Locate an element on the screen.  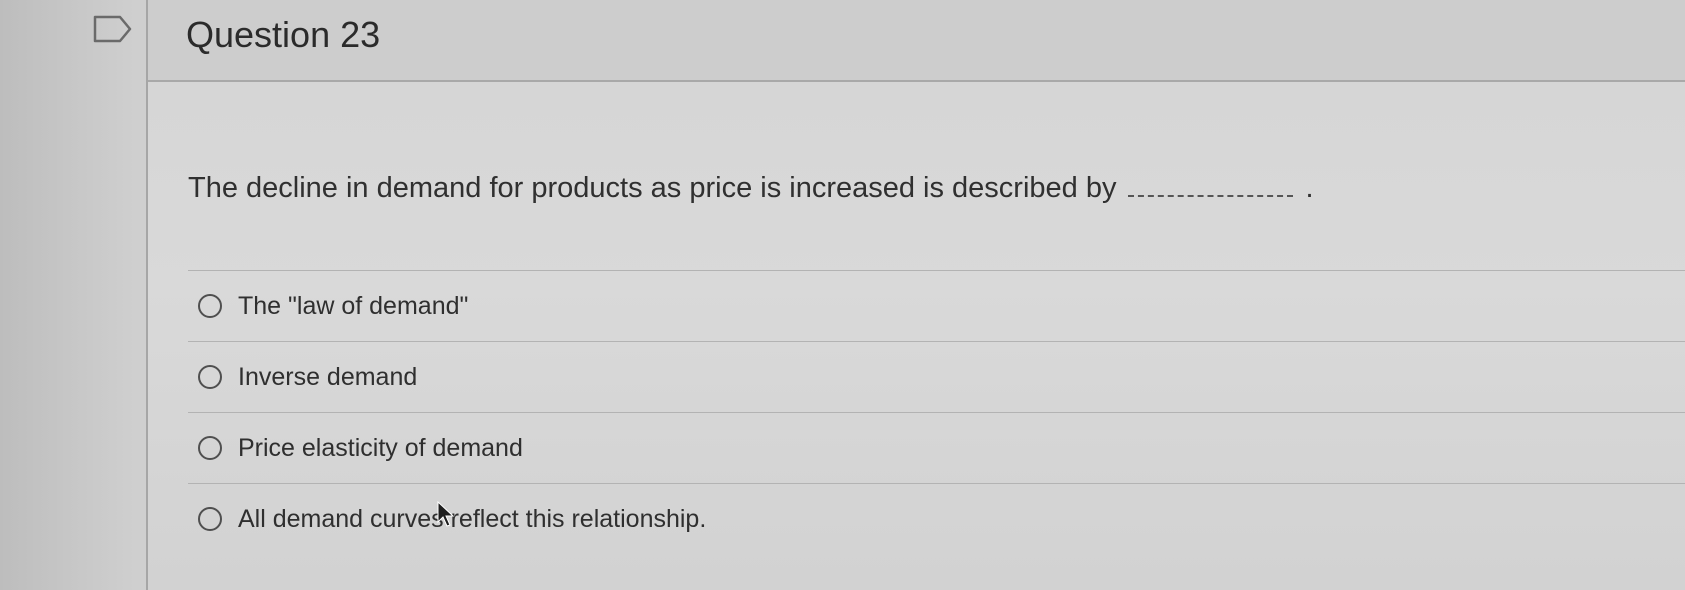
question-header: Question 23 is located at coordinates (916, 41).